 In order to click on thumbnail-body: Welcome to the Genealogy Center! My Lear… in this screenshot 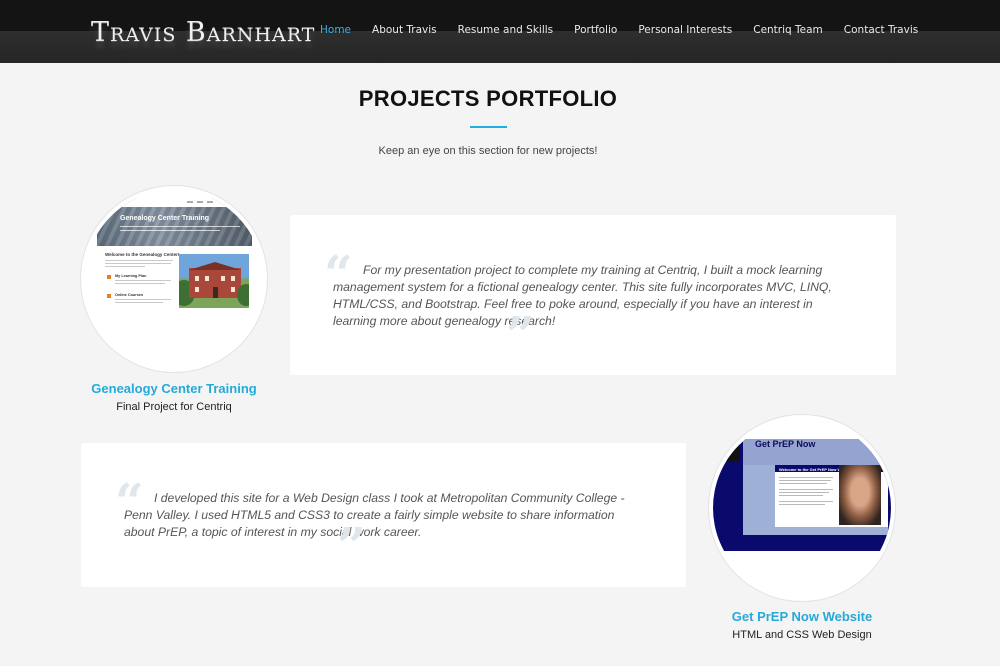, I will do `click(174, 281)`.